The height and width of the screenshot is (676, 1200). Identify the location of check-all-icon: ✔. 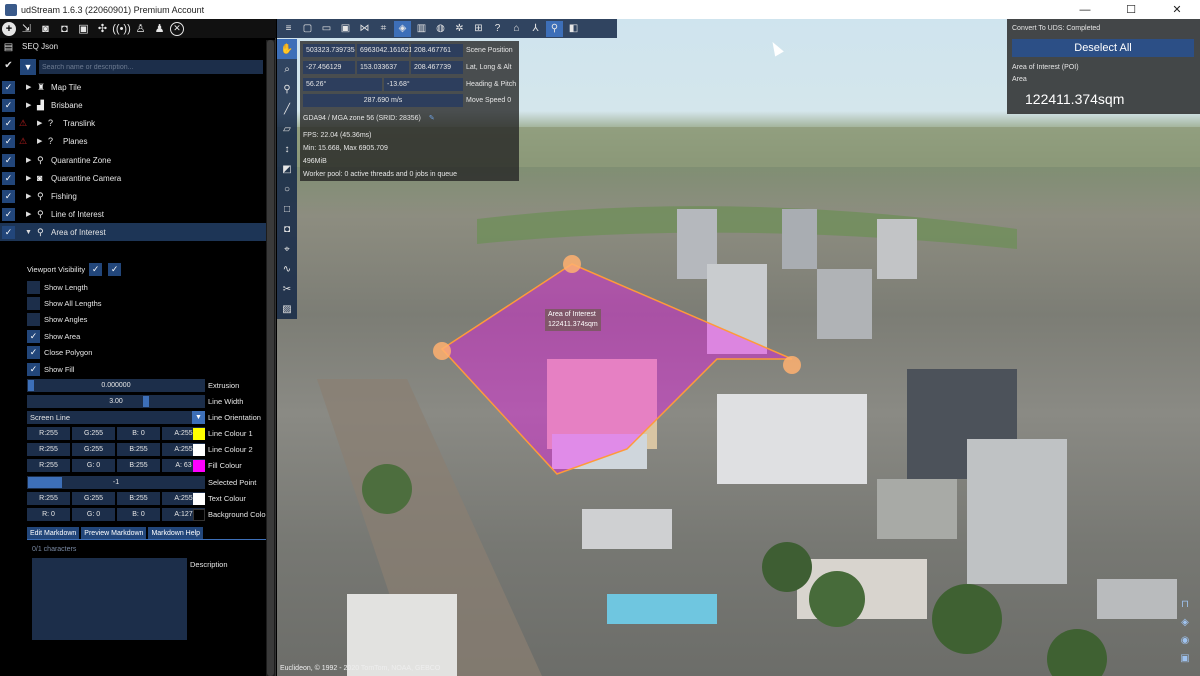
(8, 65).